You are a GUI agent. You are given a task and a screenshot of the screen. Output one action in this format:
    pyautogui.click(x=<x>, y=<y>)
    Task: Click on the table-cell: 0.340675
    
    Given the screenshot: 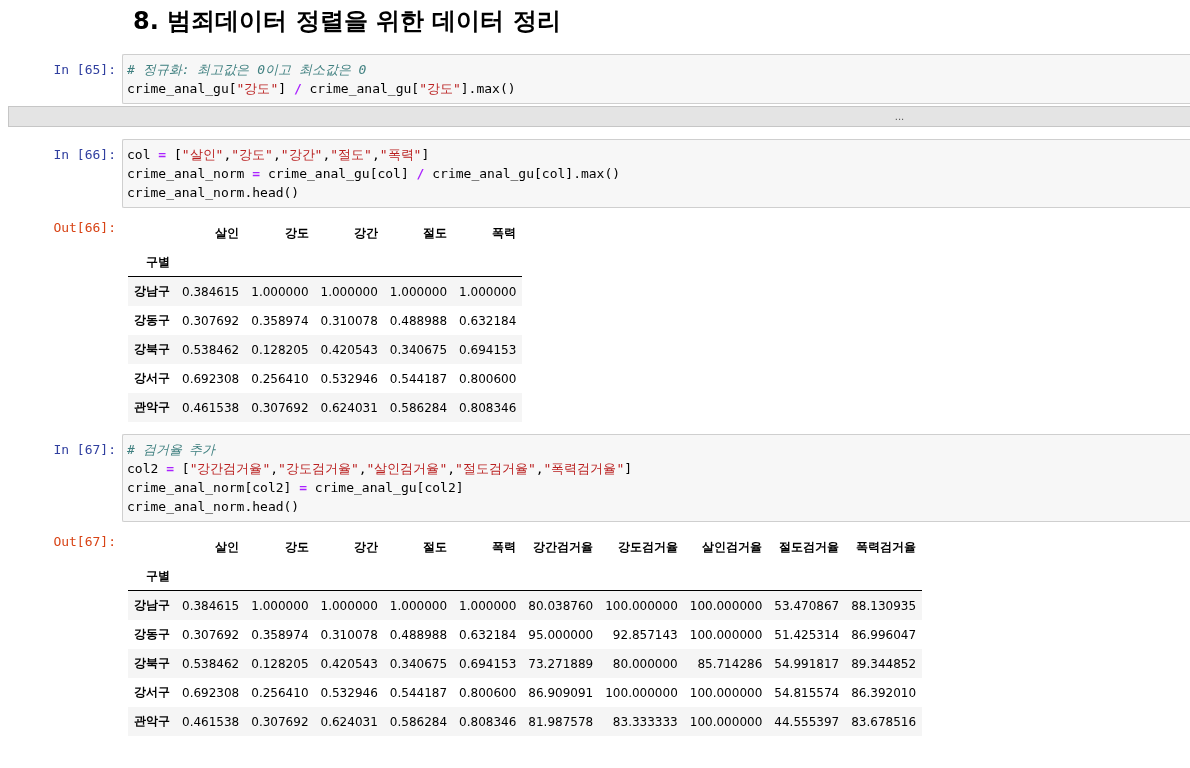 What is the action you would take?
    pyautogui.click(x=418, y=349)
    